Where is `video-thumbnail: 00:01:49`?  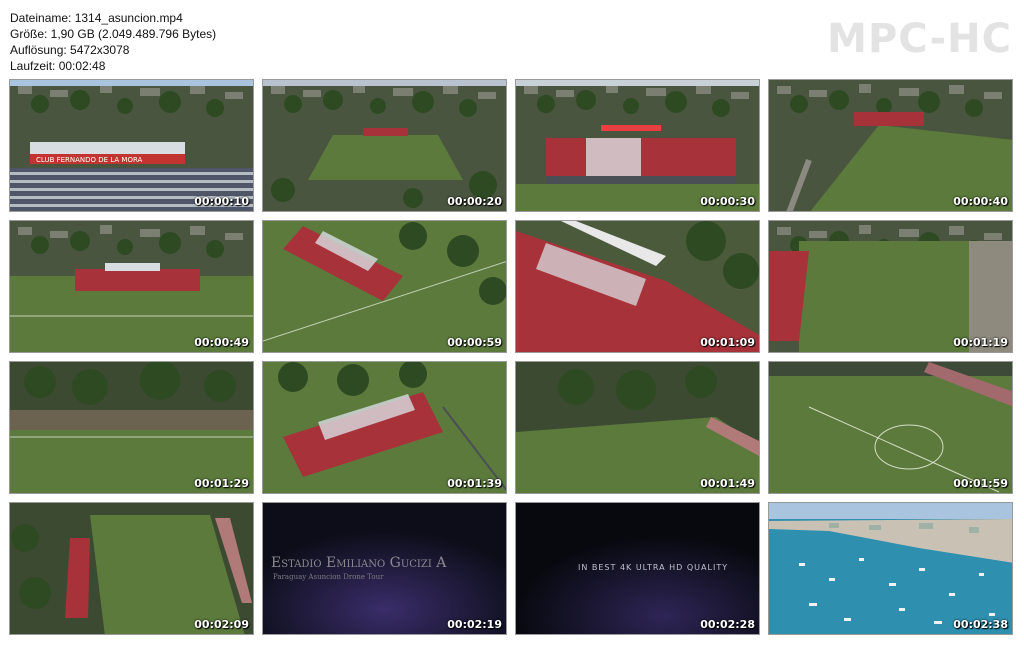 video-thumbnail: 00:01:49 is located at coordinates (637, 427).